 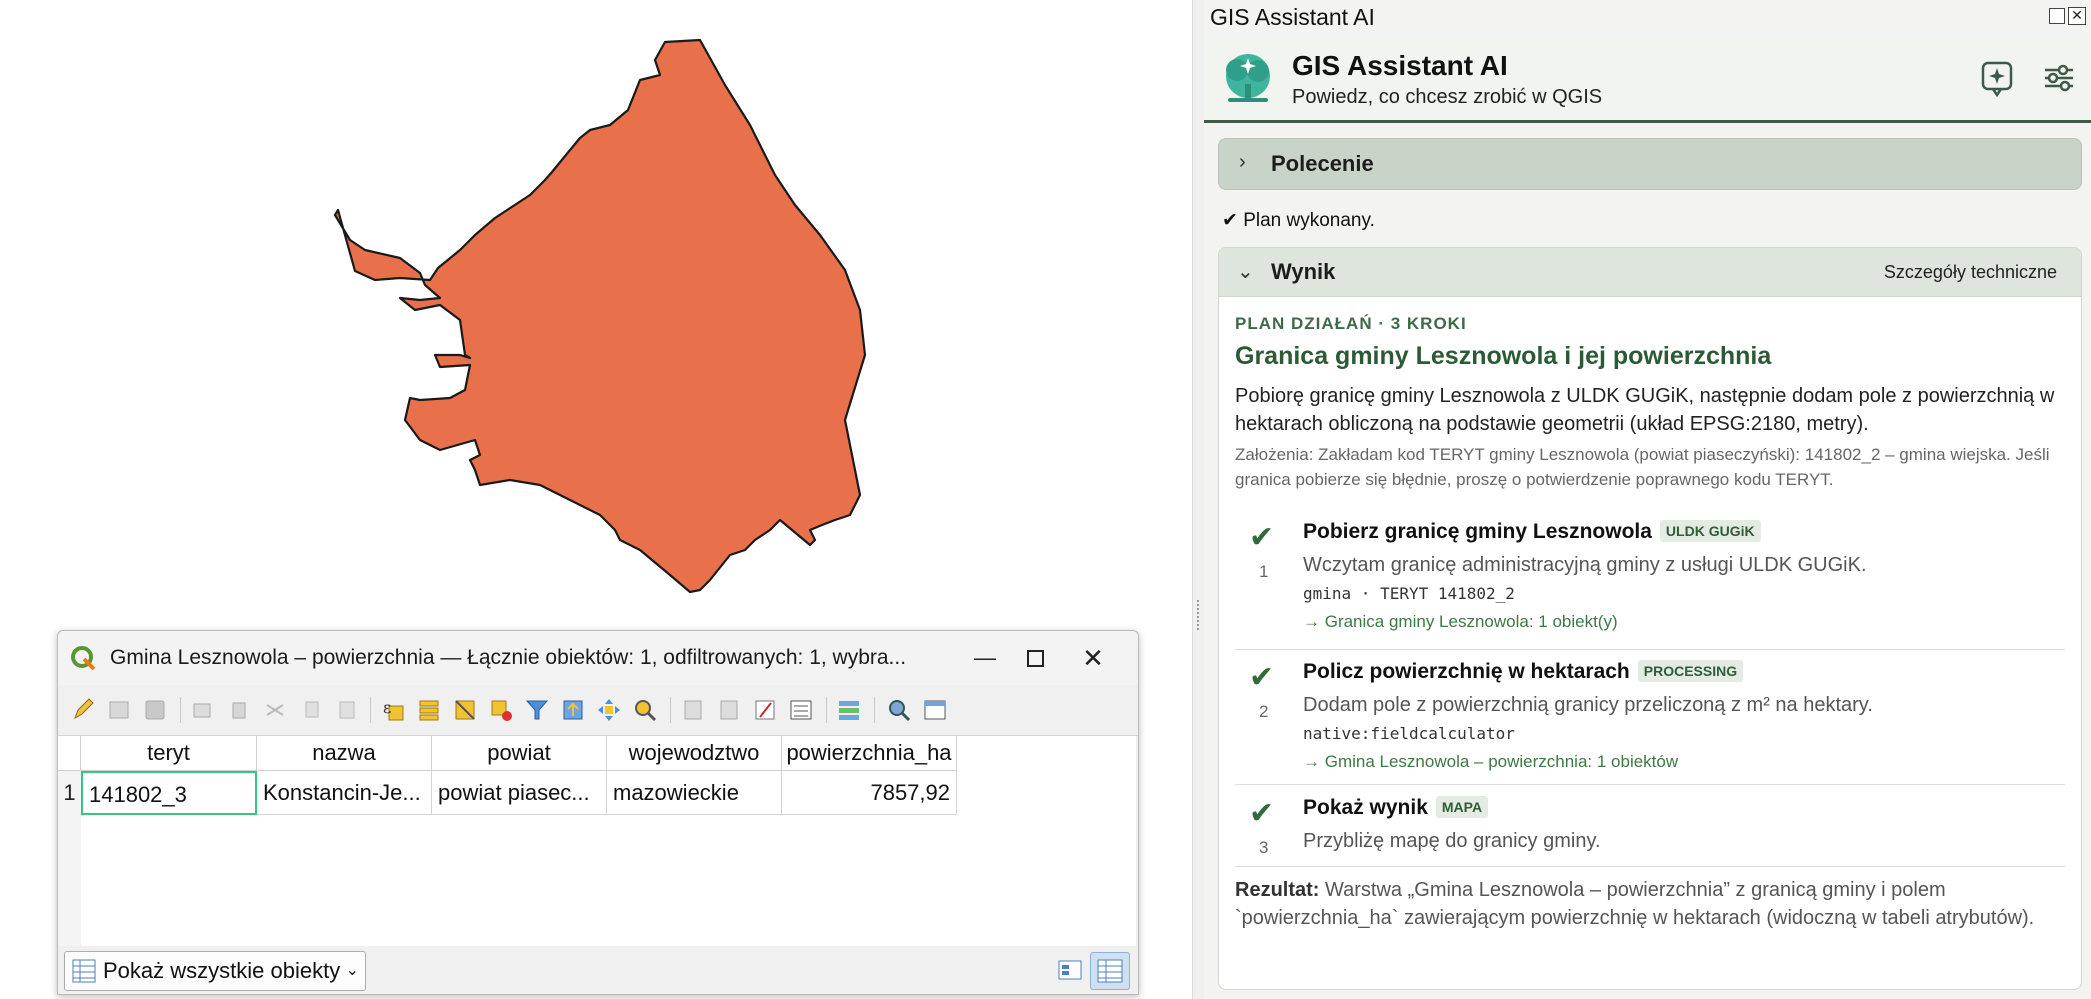 What do you see at coordinates (729, 710) in the screenshot?
I see `delete-field-icon` at bounding box center [729, 710].